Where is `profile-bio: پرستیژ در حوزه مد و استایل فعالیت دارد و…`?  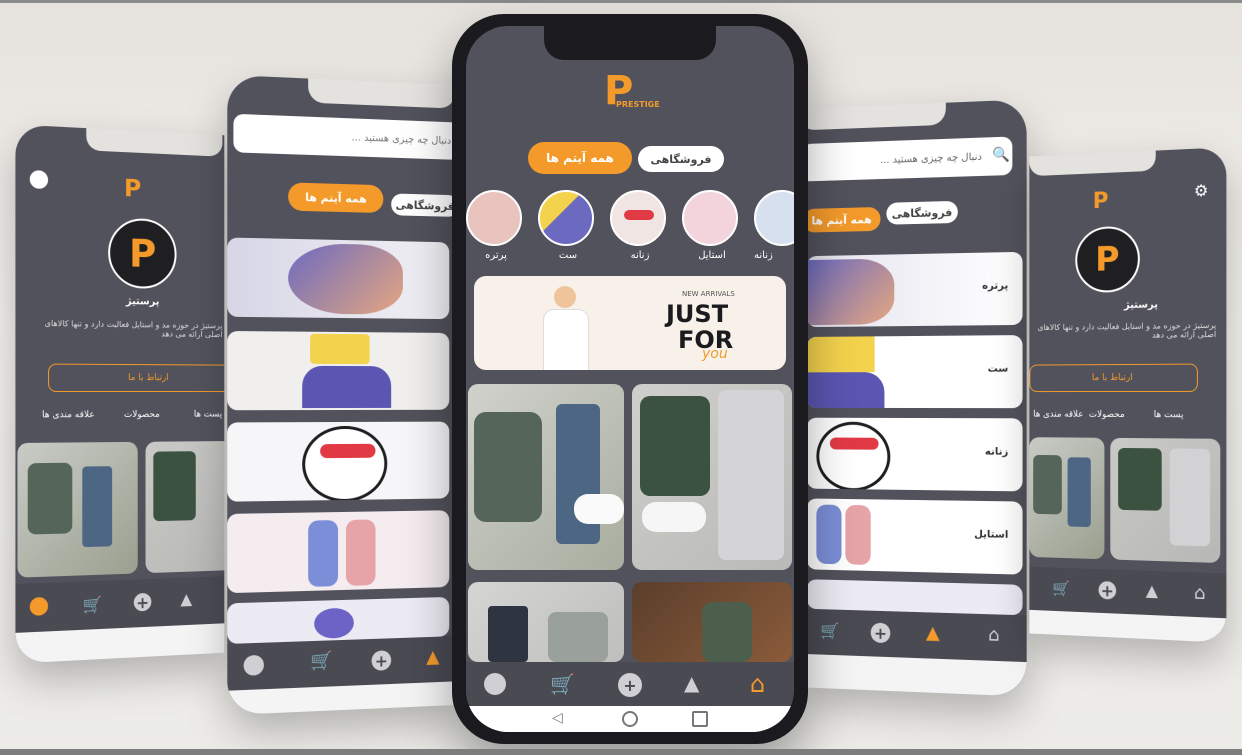
profile-bio: پرستیژ در حوزه مد و استایل فعالیت دارد و… is located at coordinates (133, 329).